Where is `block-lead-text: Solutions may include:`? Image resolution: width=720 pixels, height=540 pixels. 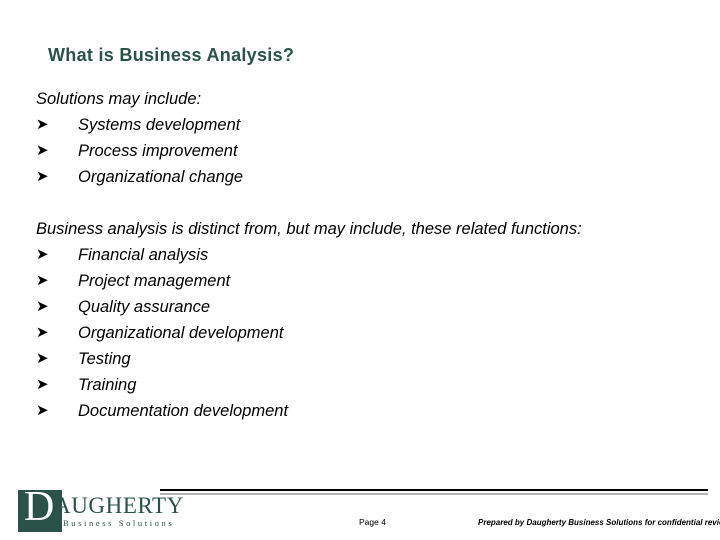
block-lead-text: Solutions may include: is located at coordinates (119, 99).